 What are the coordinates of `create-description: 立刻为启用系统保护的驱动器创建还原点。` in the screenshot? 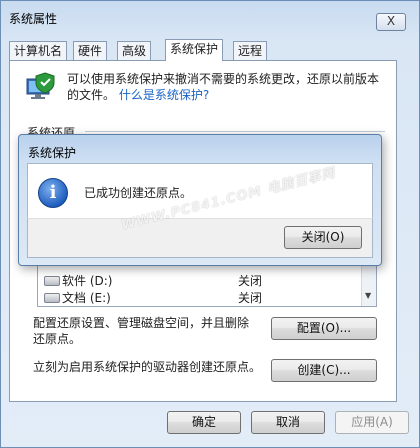 It's located at (147, 367).